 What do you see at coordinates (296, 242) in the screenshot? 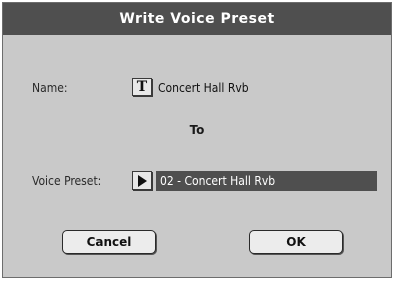
I see `ok-button: OK` at bounding box center [296, 242].